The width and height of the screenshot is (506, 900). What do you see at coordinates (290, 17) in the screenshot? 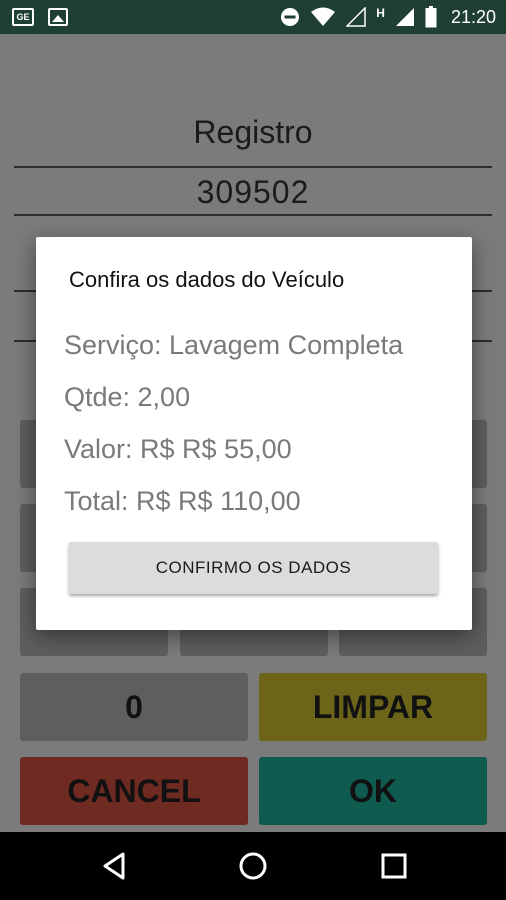
I see `do-not-disturb-icon` at bounding box center [290, 17].